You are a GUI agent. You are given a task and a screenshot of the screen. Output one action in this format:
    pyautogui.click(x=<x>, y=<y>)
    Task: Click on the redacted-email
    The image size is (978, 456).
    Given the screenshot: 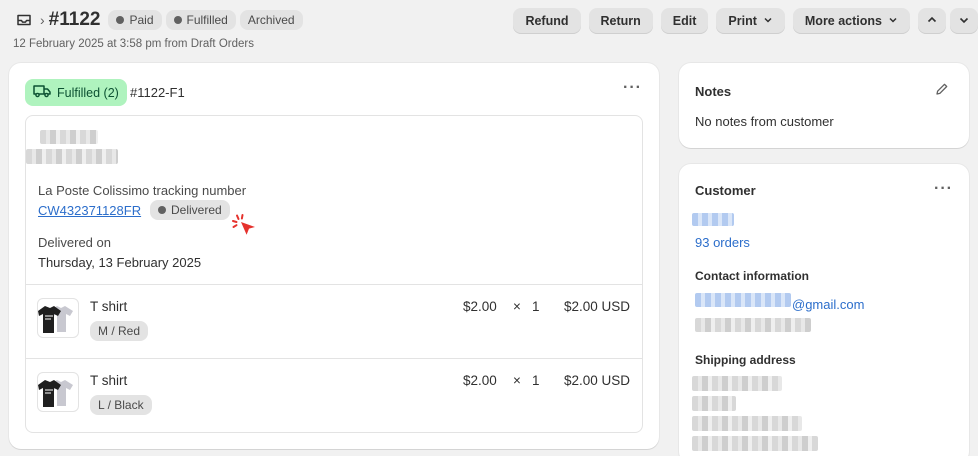 What is the action you would take?
    pyautogui.click(x=743, y=300)
    